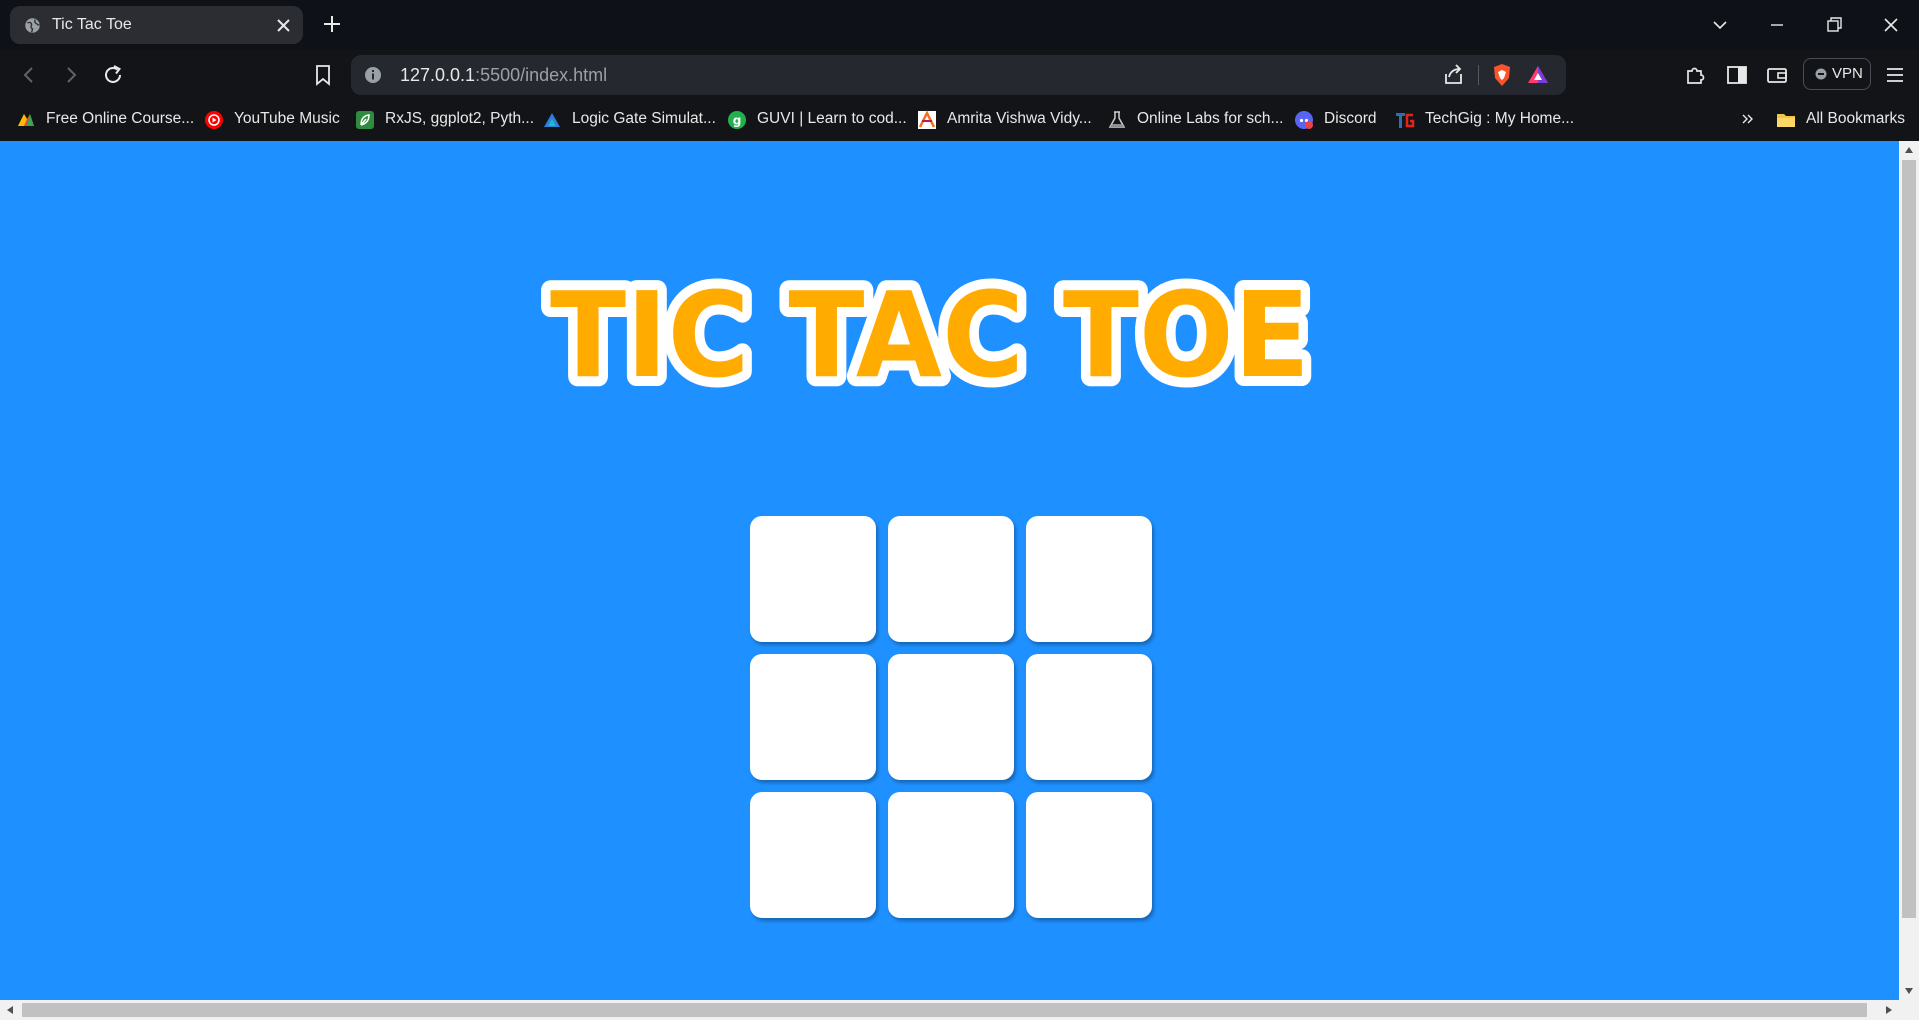 This screenshot has width=1919, height=1020. I want to click on vpn-button: VPN, so click(1837, 74).